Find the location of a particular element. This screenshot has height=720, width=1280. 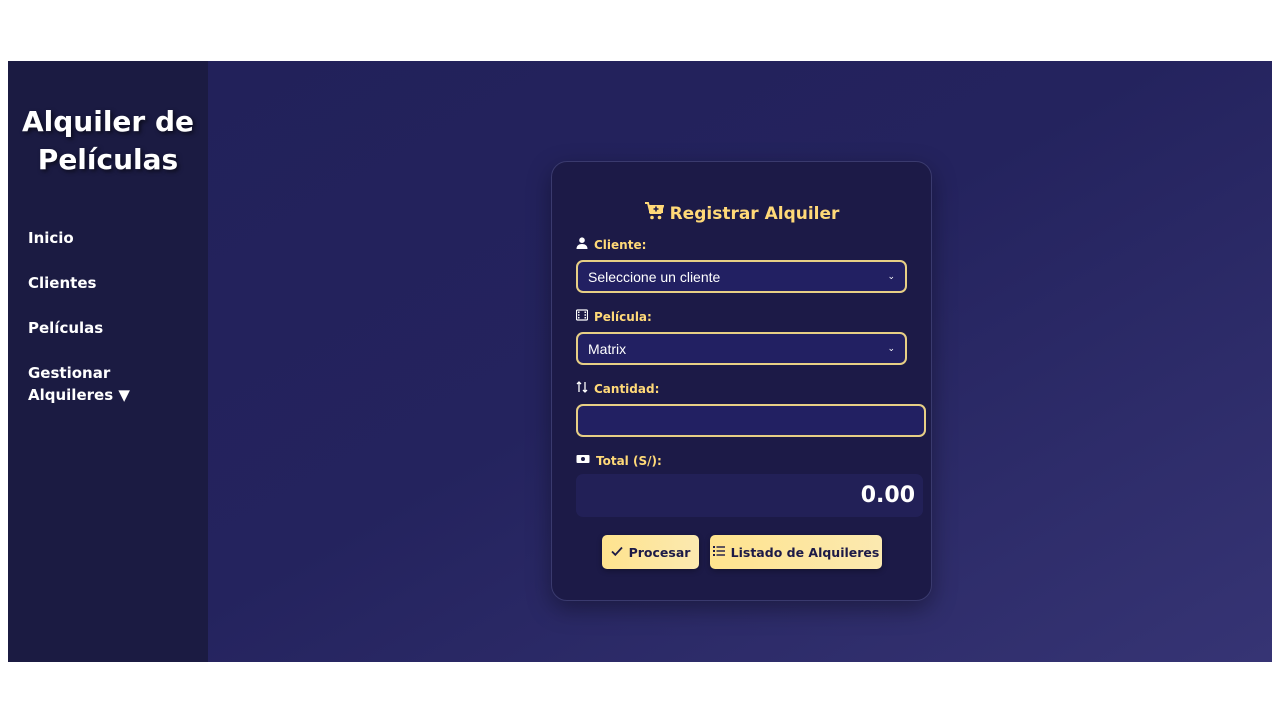

cart-plus-icon is located at coordinates (654, 213).